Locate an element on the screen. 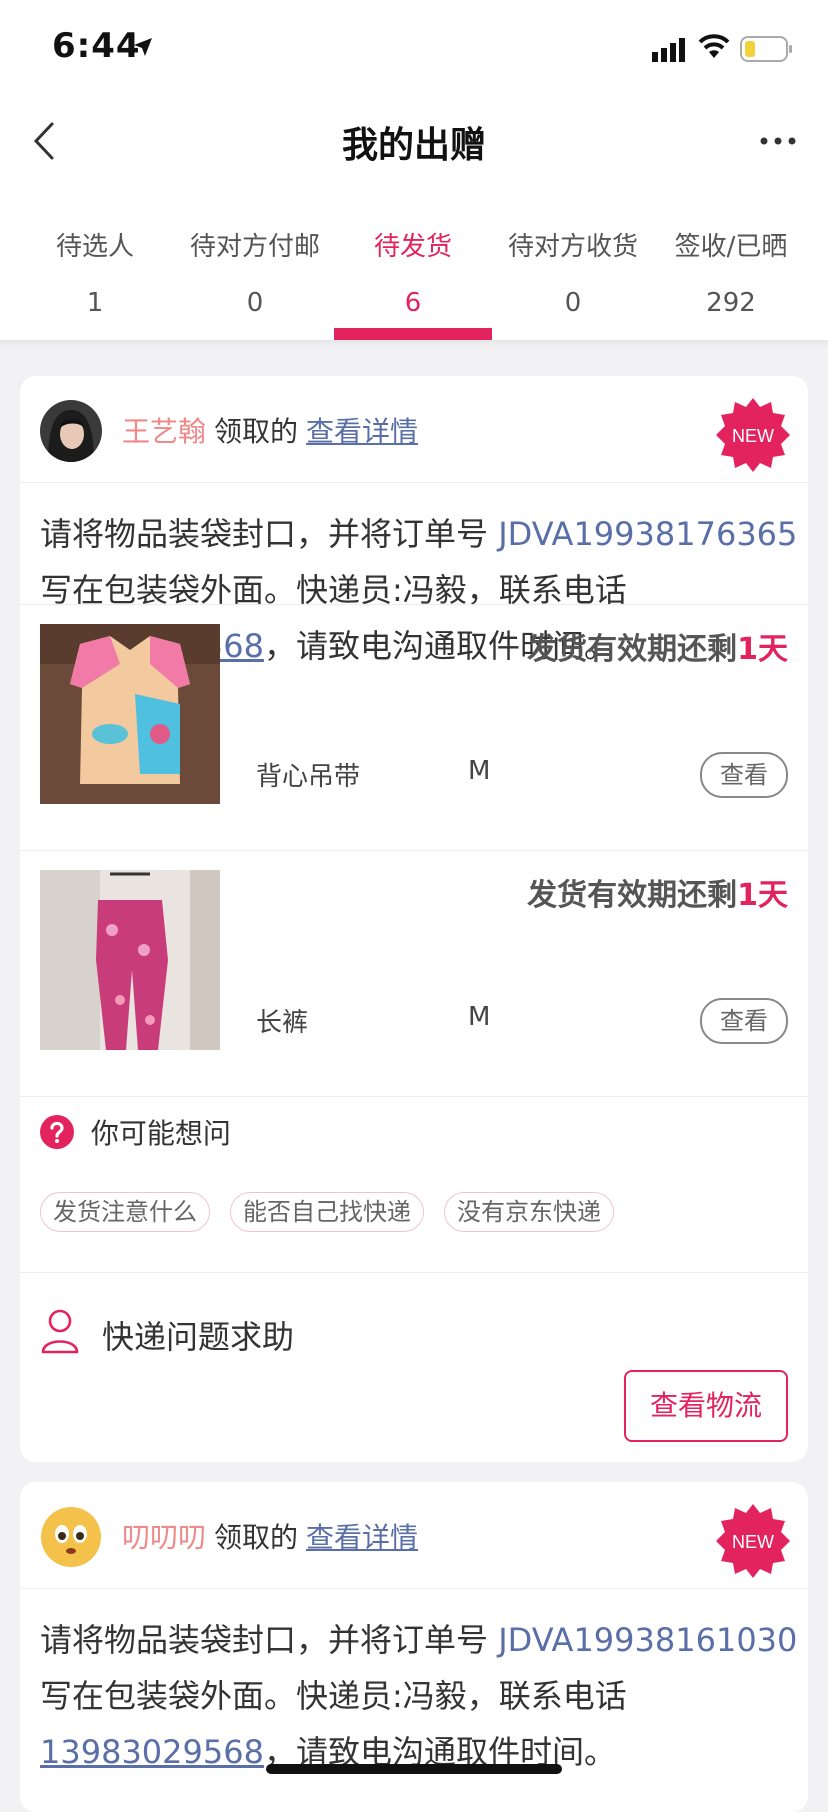 Image resolution: width=828 pixels, height=1812 pixels. recipient-nickname: 叨叨叨 is located at coordinates (164, 1537).